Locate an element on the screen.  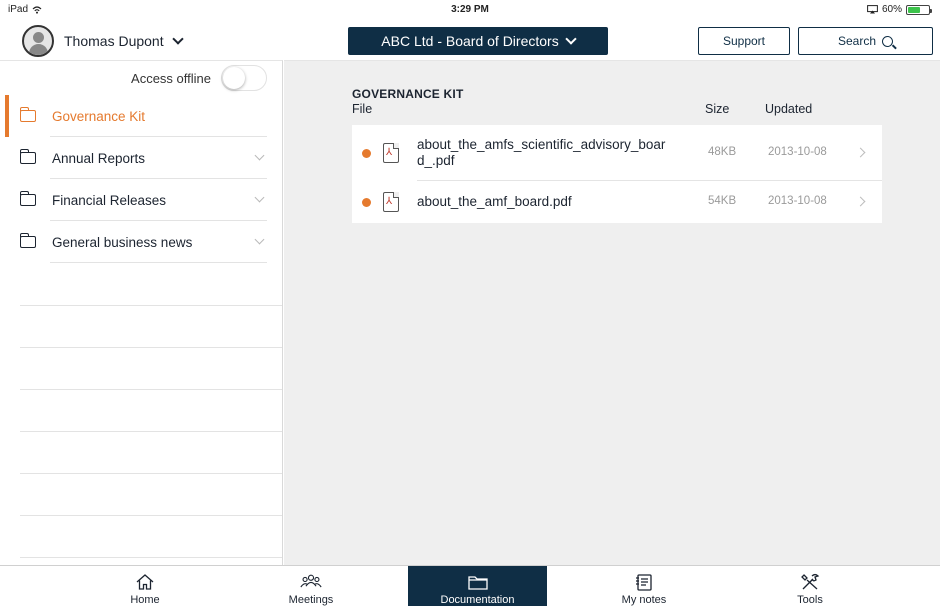
support-button: Support is located at coordinates (744, 41).